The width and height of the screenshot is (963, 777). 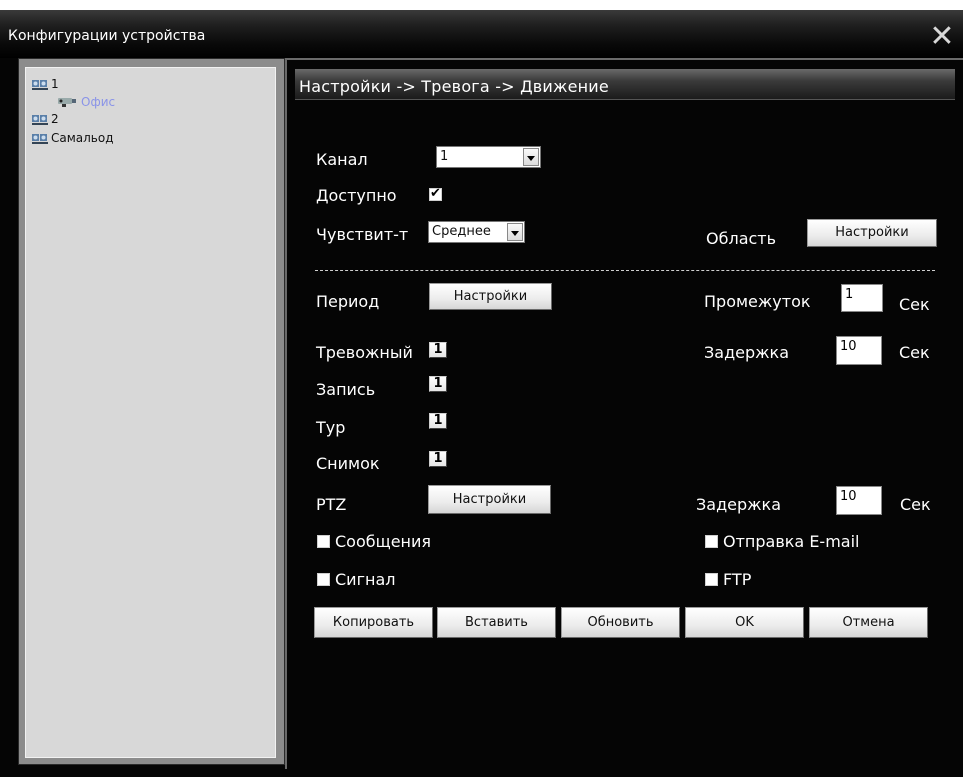 What do you see at coordinates (348, 301) in the screenshot?
I see `period-label: Период` at bounding box center [348, 301].